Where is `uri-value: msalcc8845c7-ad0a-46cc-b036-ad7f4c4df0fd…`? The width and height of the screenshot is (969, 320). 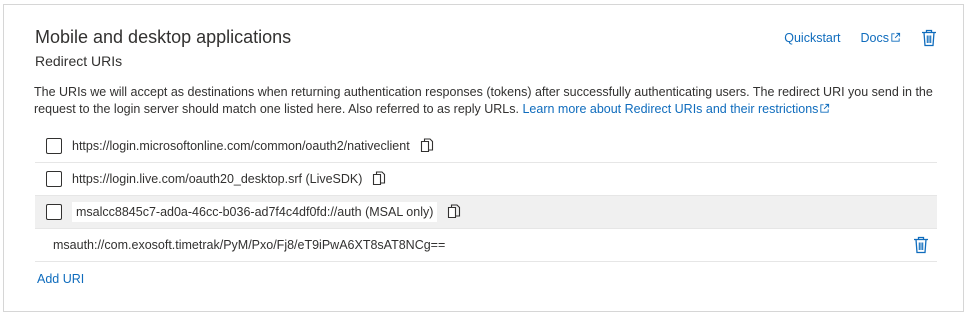
uri-value: msalcc8845c7-ad0a-46cc-b036-ad7f4c4df0fd… is located at coordinates (255, 212).